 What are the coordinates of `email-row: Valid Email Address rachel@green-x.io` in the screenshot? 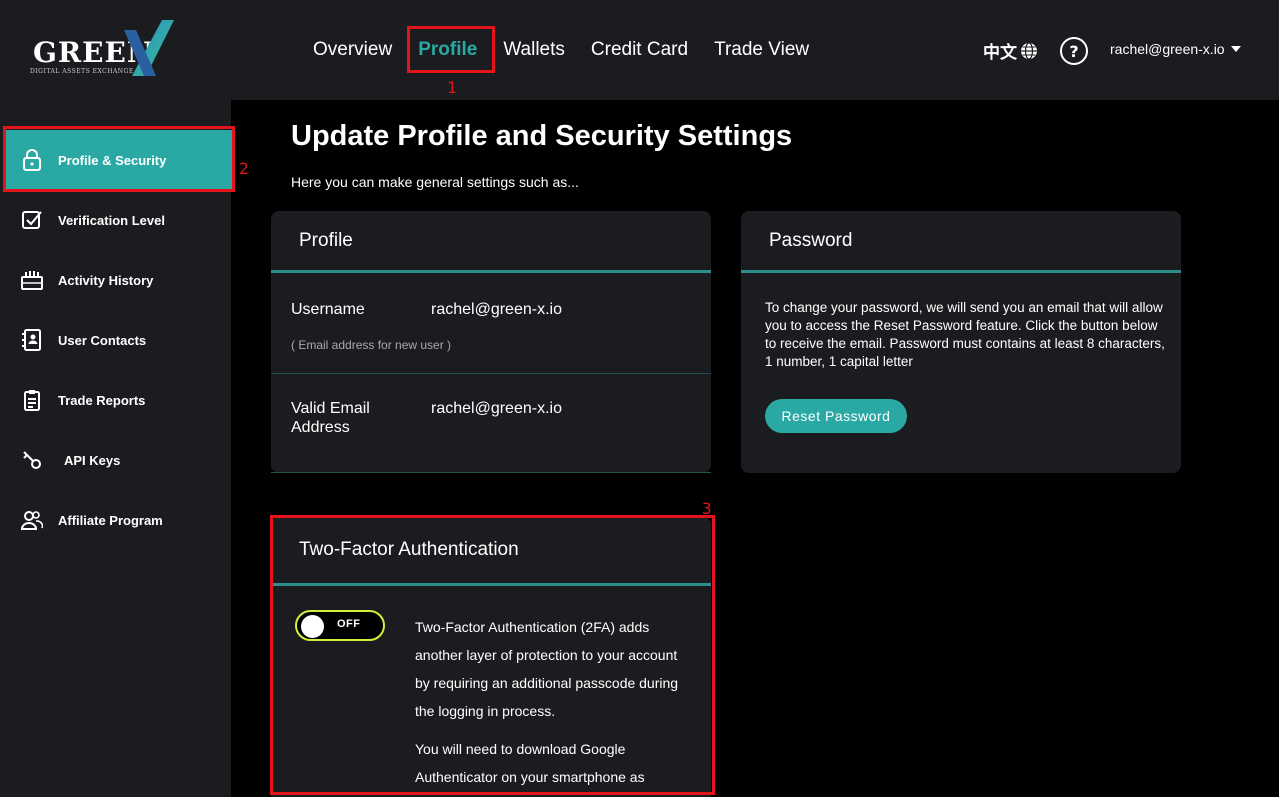 It's located at (491, 423).